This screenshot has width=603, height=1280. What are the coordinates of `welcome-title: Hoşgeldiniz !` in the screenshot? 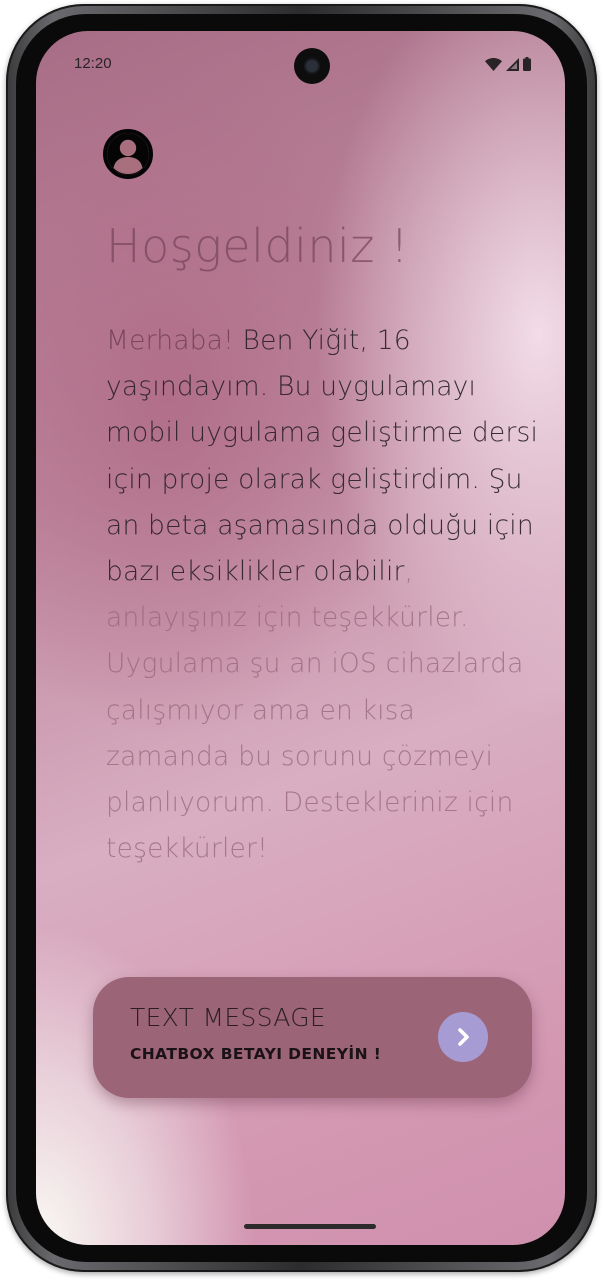 It's located at (258, 246).